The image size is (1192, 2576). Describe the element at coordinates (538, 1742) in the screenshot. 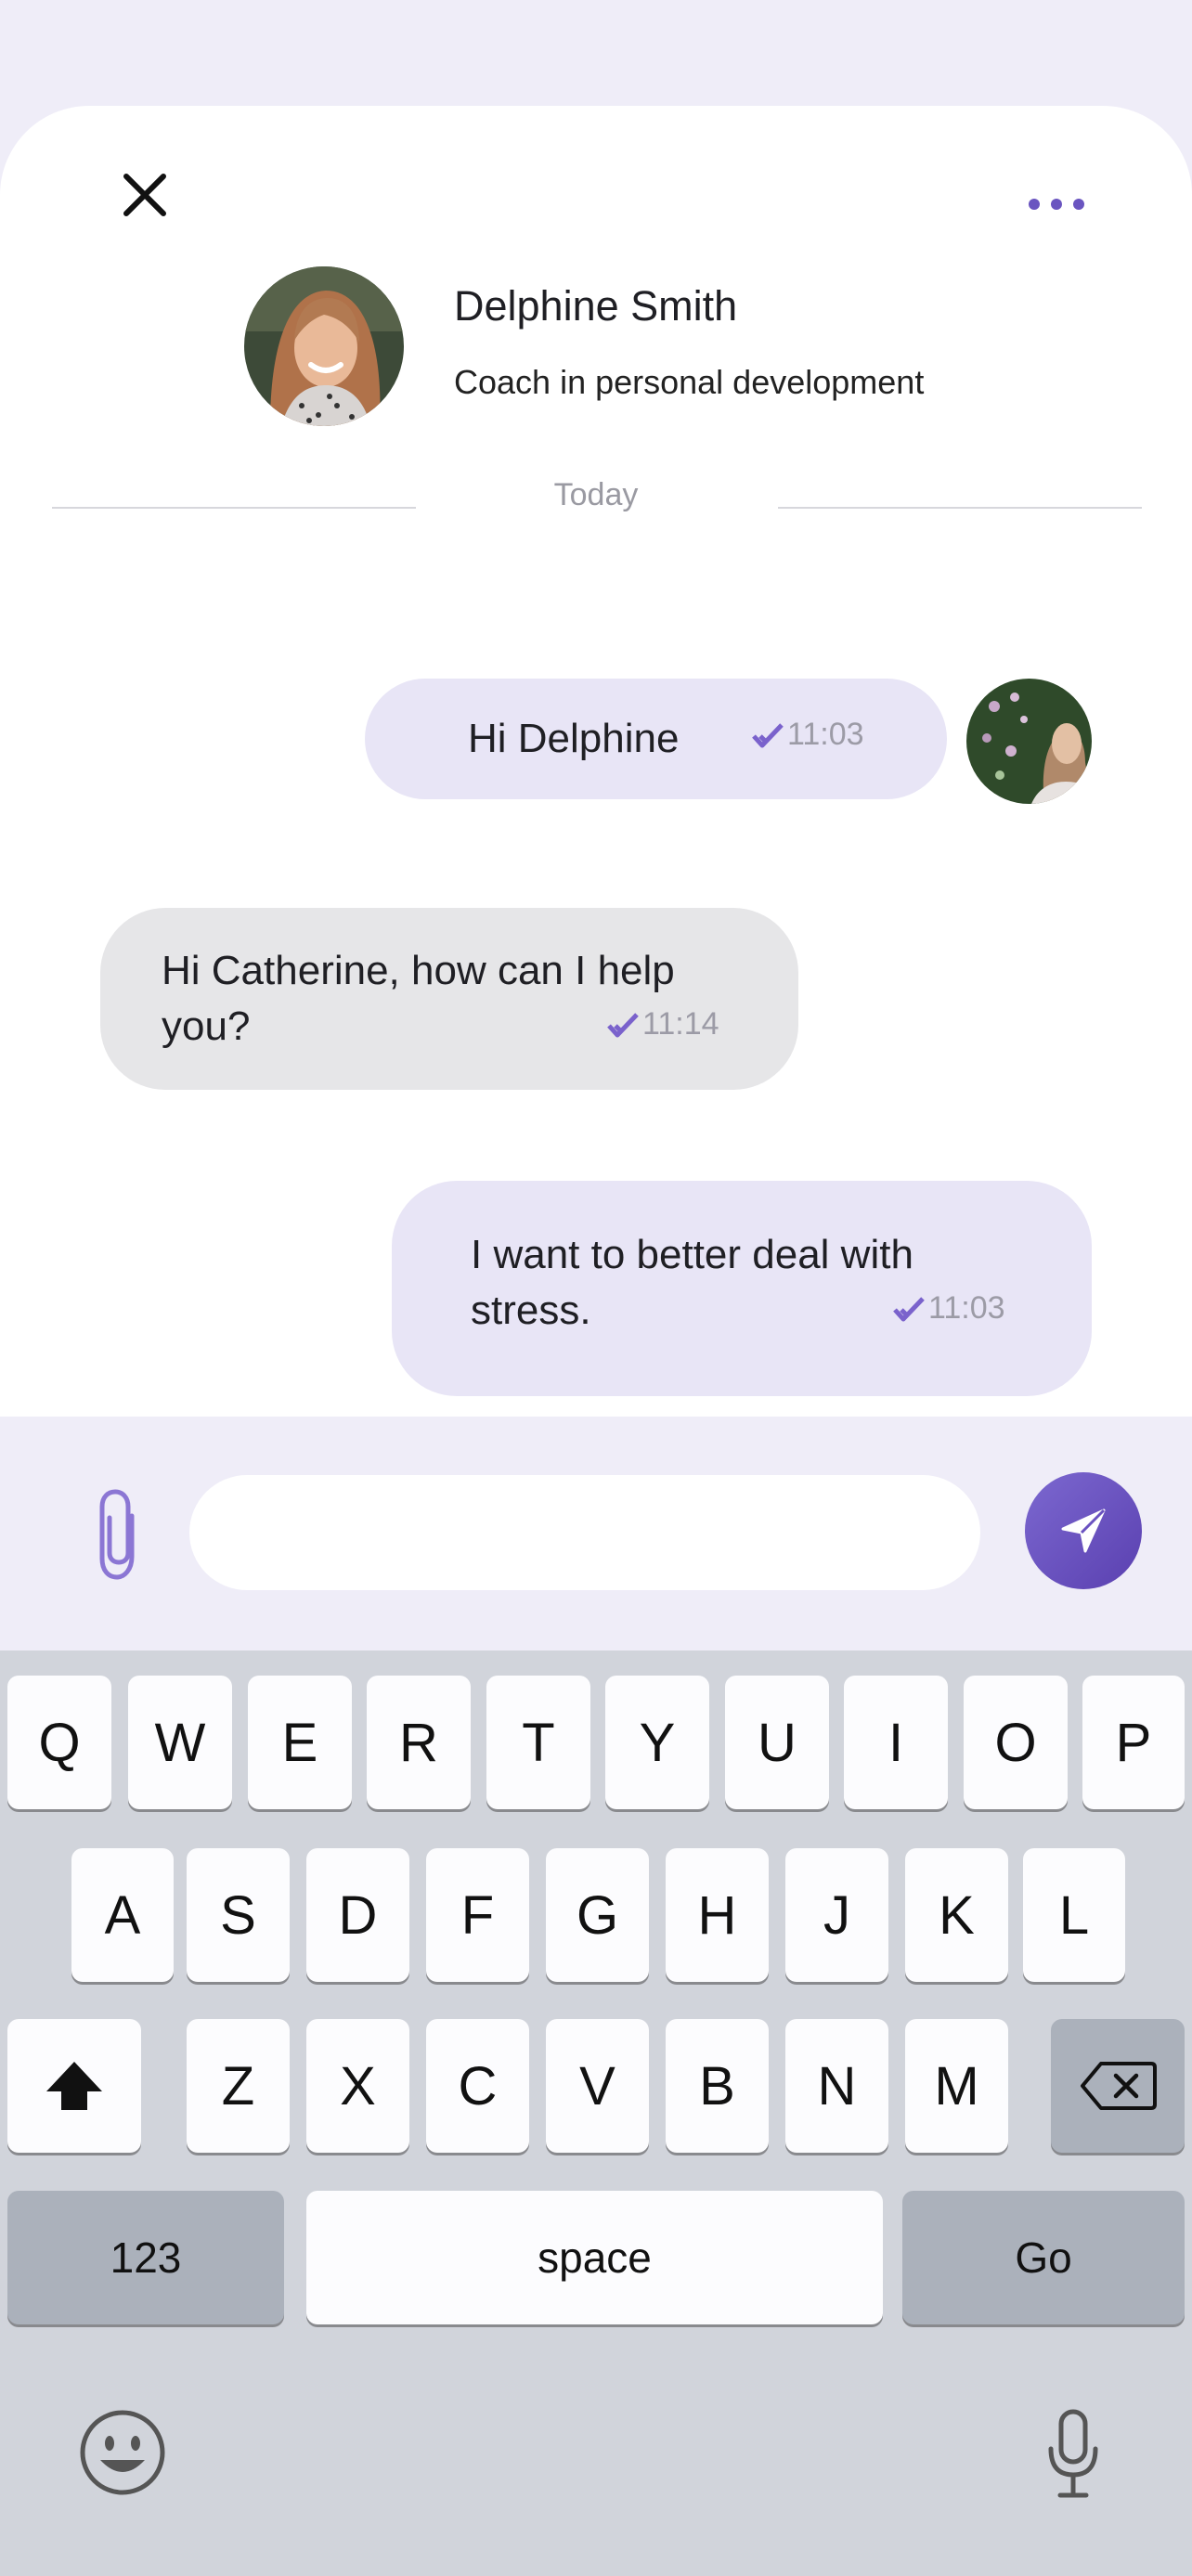

I see `key-t: T` at that location.